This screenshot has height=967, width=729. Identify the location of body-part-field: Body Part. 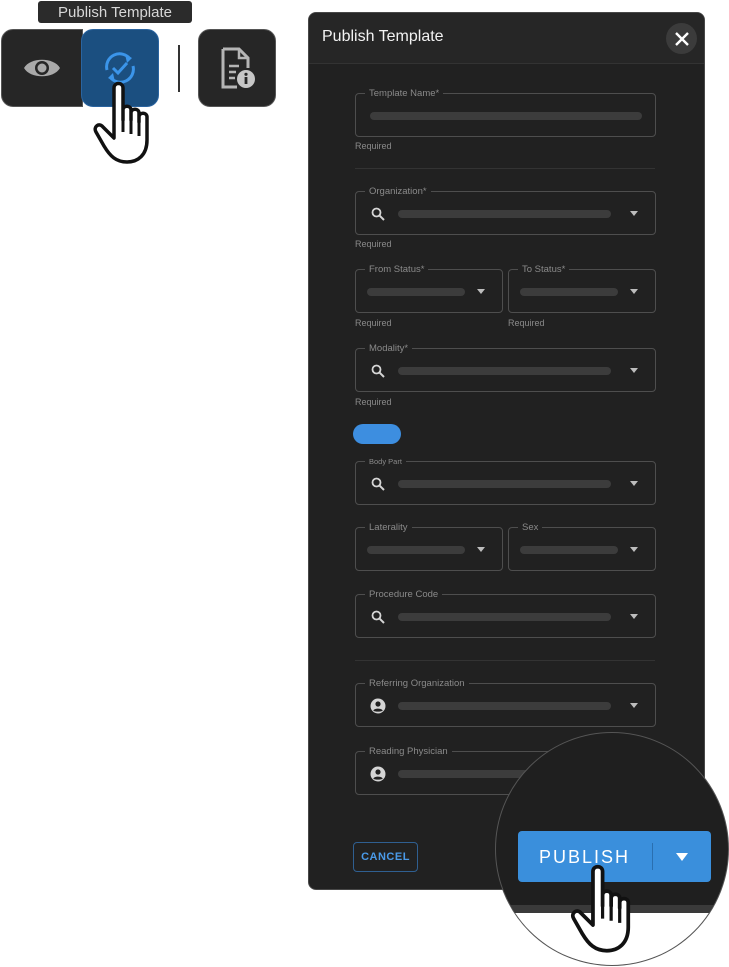
(505, 480).